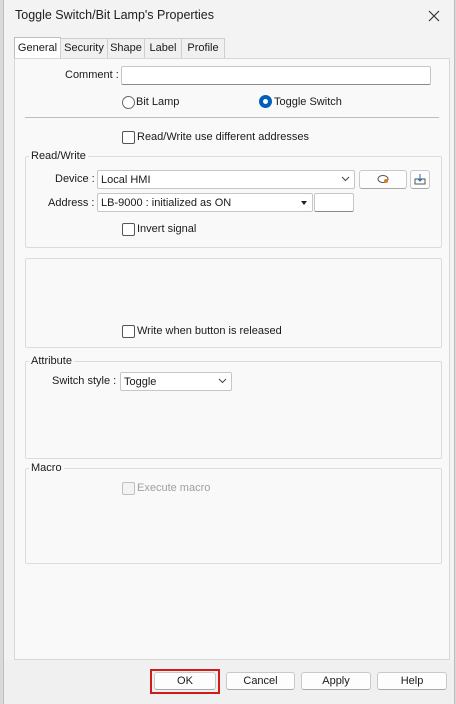 The width and height of the screenshot is (456, 704). What do you see at coordinates (174, 488) in the screenshot?
I see `execute-macro-label: Execute macro` at bounding box center [174, 488].